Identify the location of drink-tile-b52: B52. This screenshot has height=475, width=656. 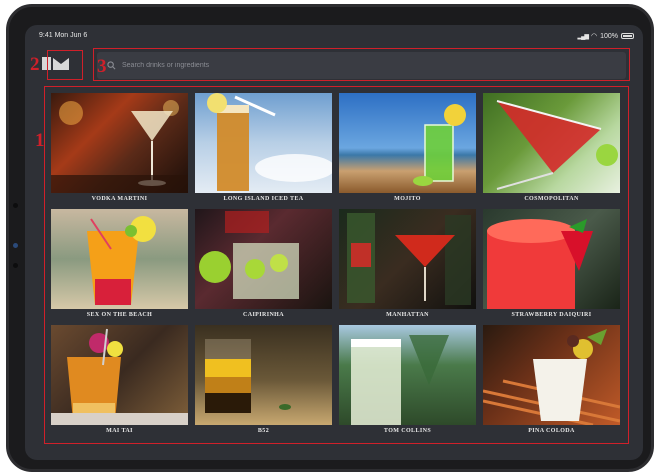
(263, 381).